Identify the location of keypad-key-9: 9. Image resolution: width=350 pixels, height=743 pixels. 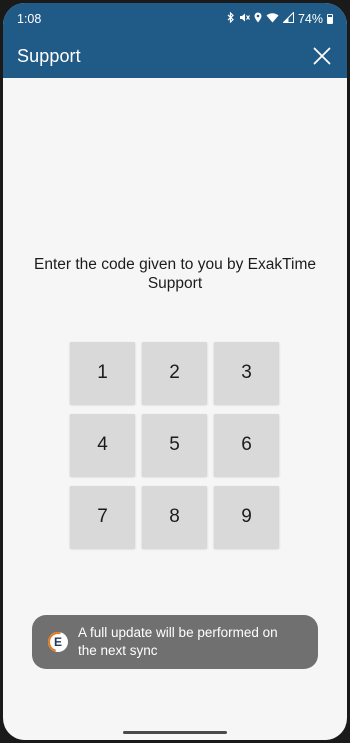
(246, 517).